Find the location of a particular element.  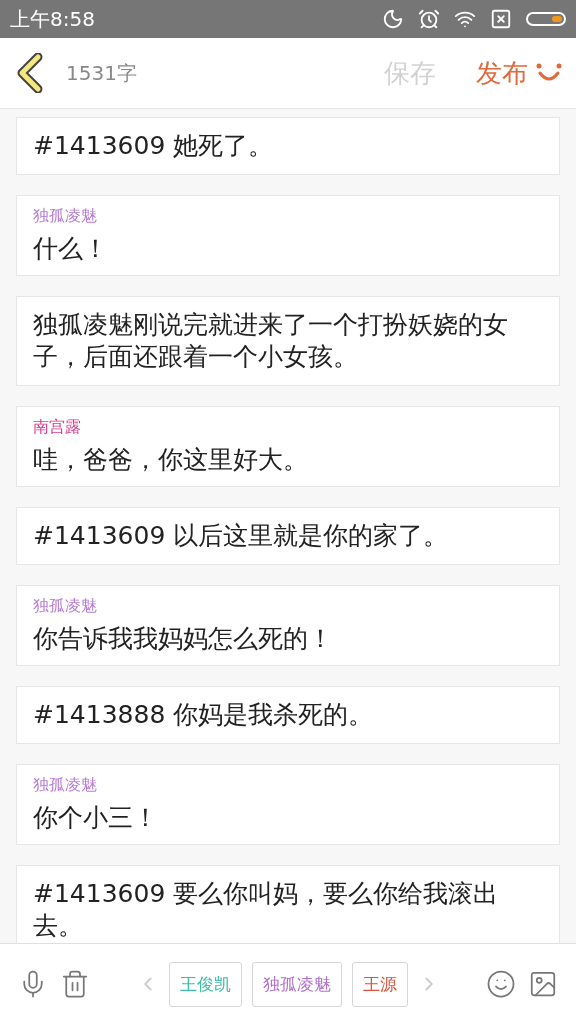

narration-card: 独孤凌魅刚说完就进来了一个打扮妖娆的女子，后面还跟着一个小女孩。 is located at coordinates (288, 341).